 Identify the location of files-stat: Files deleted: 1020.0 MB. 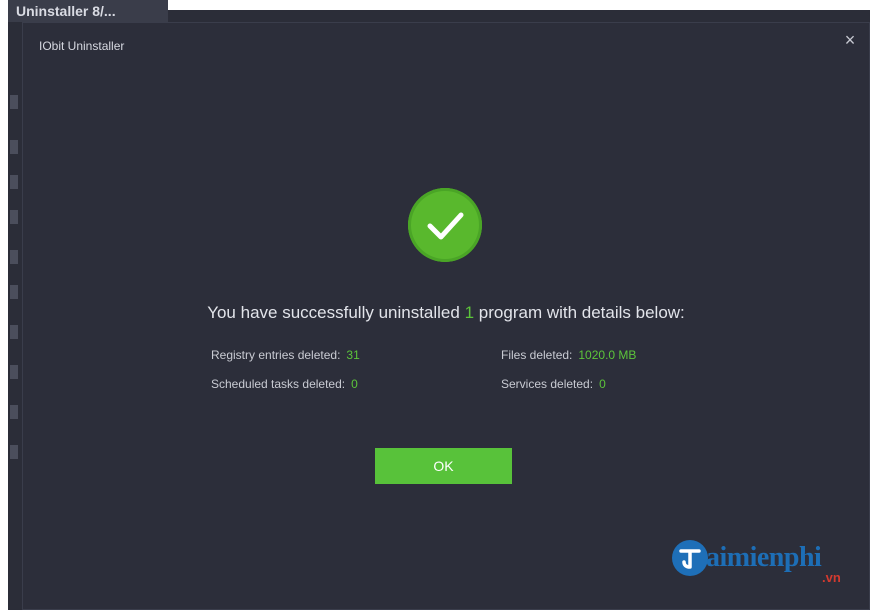
(568, 355).